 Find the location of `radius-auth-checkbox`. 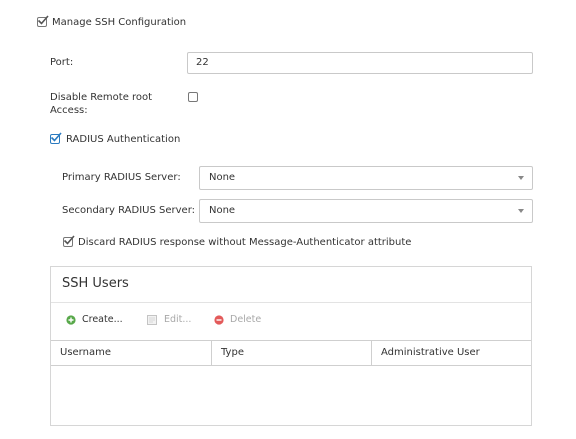

radius-auth-checkbox is located at coordinates (56, 138).